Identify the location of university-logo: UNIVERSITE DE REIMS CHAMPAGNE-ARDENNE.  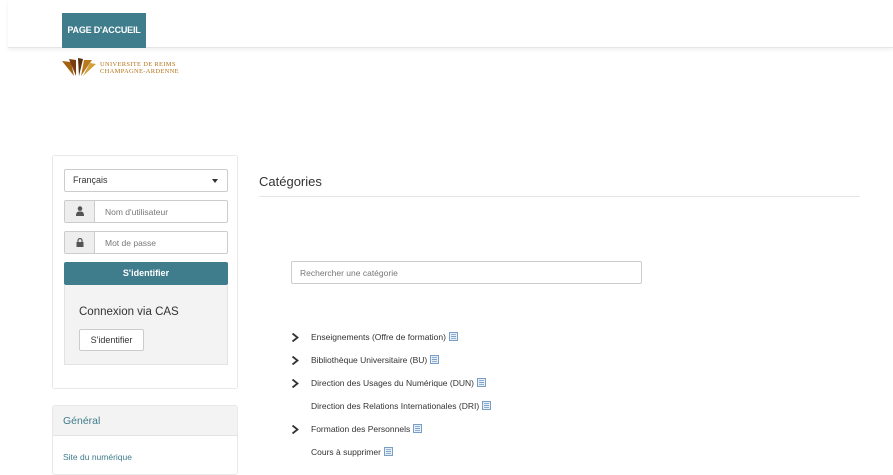
(135, 68).